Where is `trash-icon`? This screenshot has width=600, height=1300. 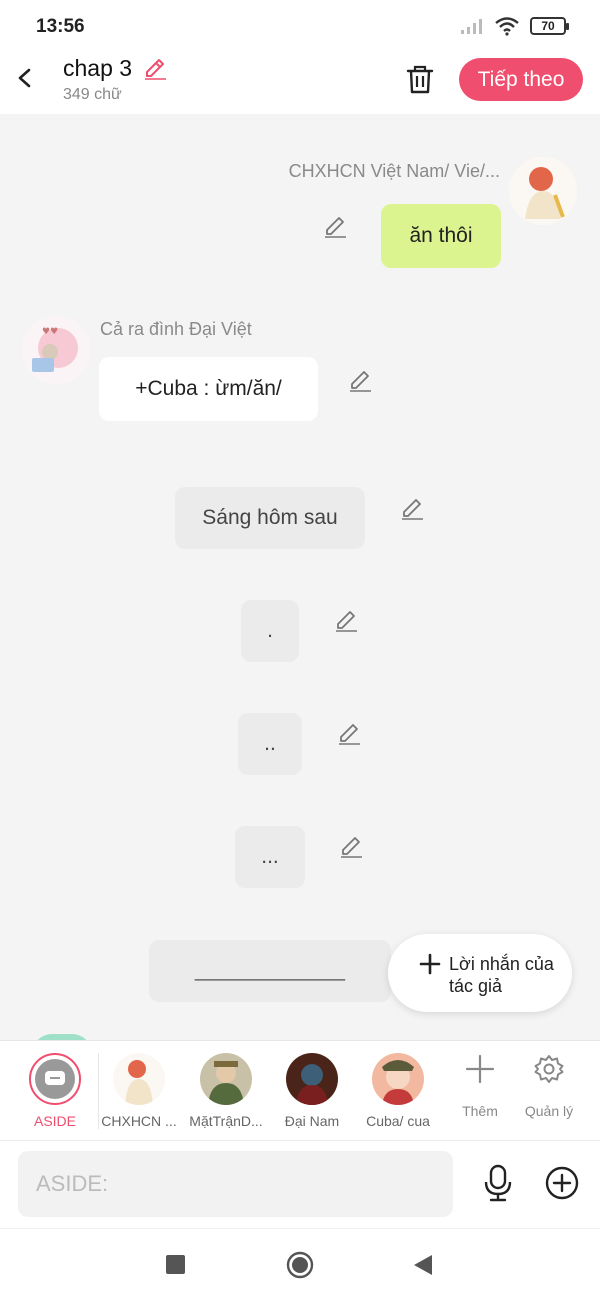 trash-icon is located at coordinates (420, 79).